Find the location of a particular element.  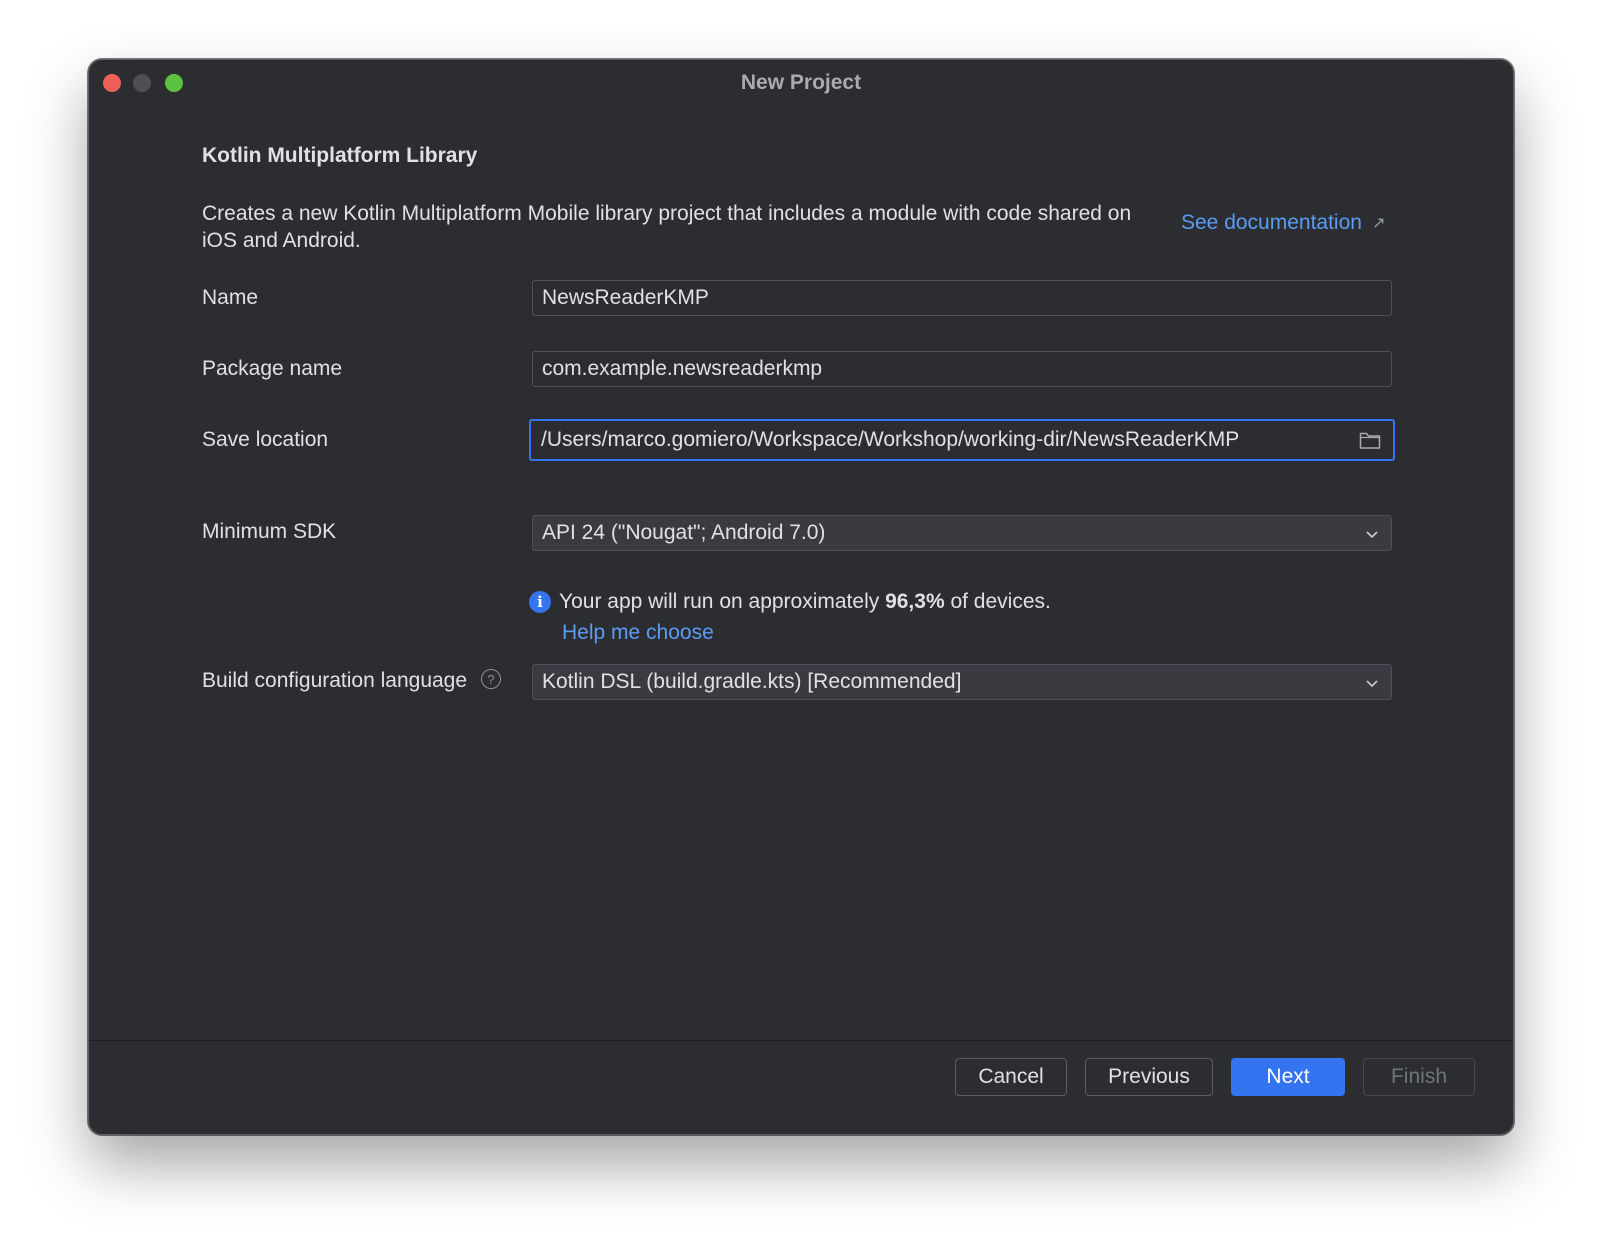

page-title: Kotlin Multiplatform Library is located at coordinates (340, 155).